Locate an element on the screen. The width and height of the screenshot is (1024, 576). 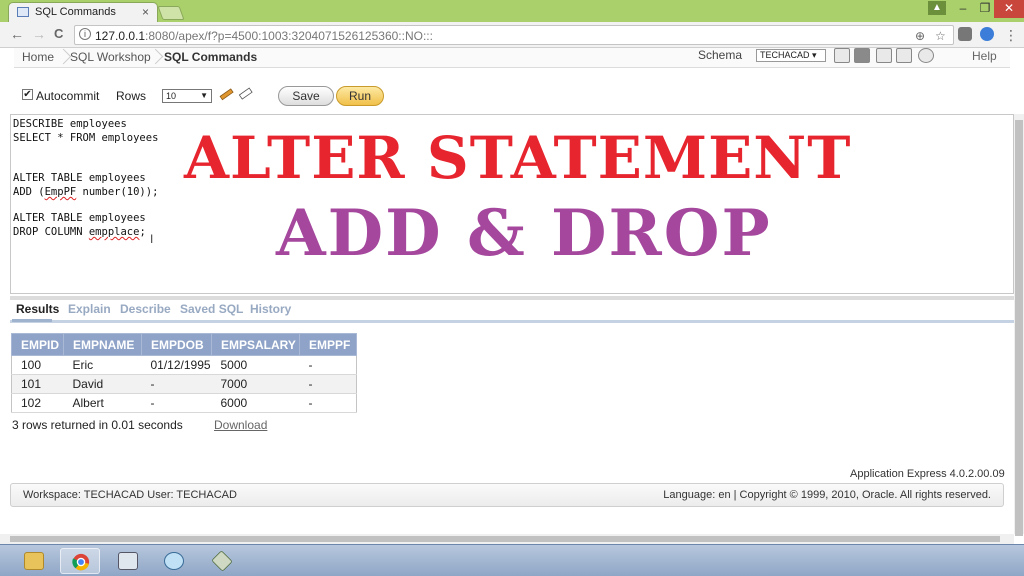
zoom-icon: ⊕ is located at coordinates (920, 36).